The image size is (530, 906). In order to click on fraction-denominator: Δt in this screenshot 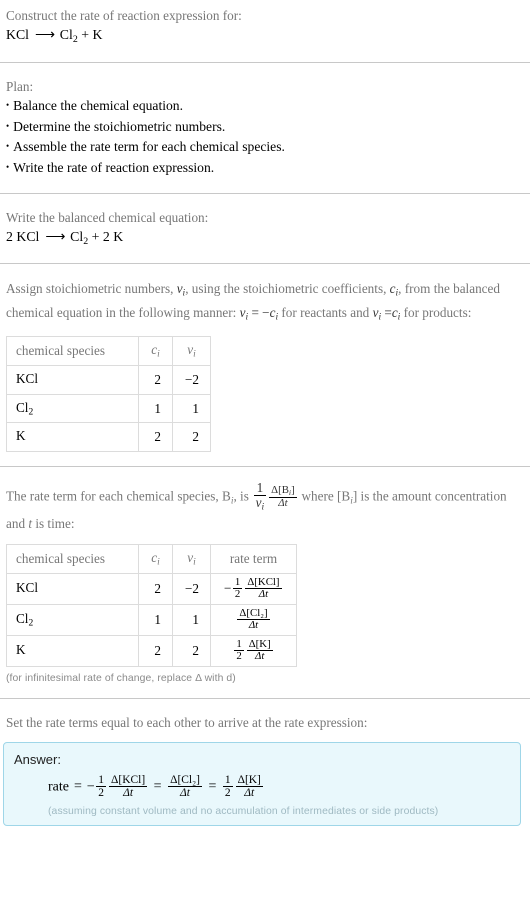, I will do `click(283, 502)`.